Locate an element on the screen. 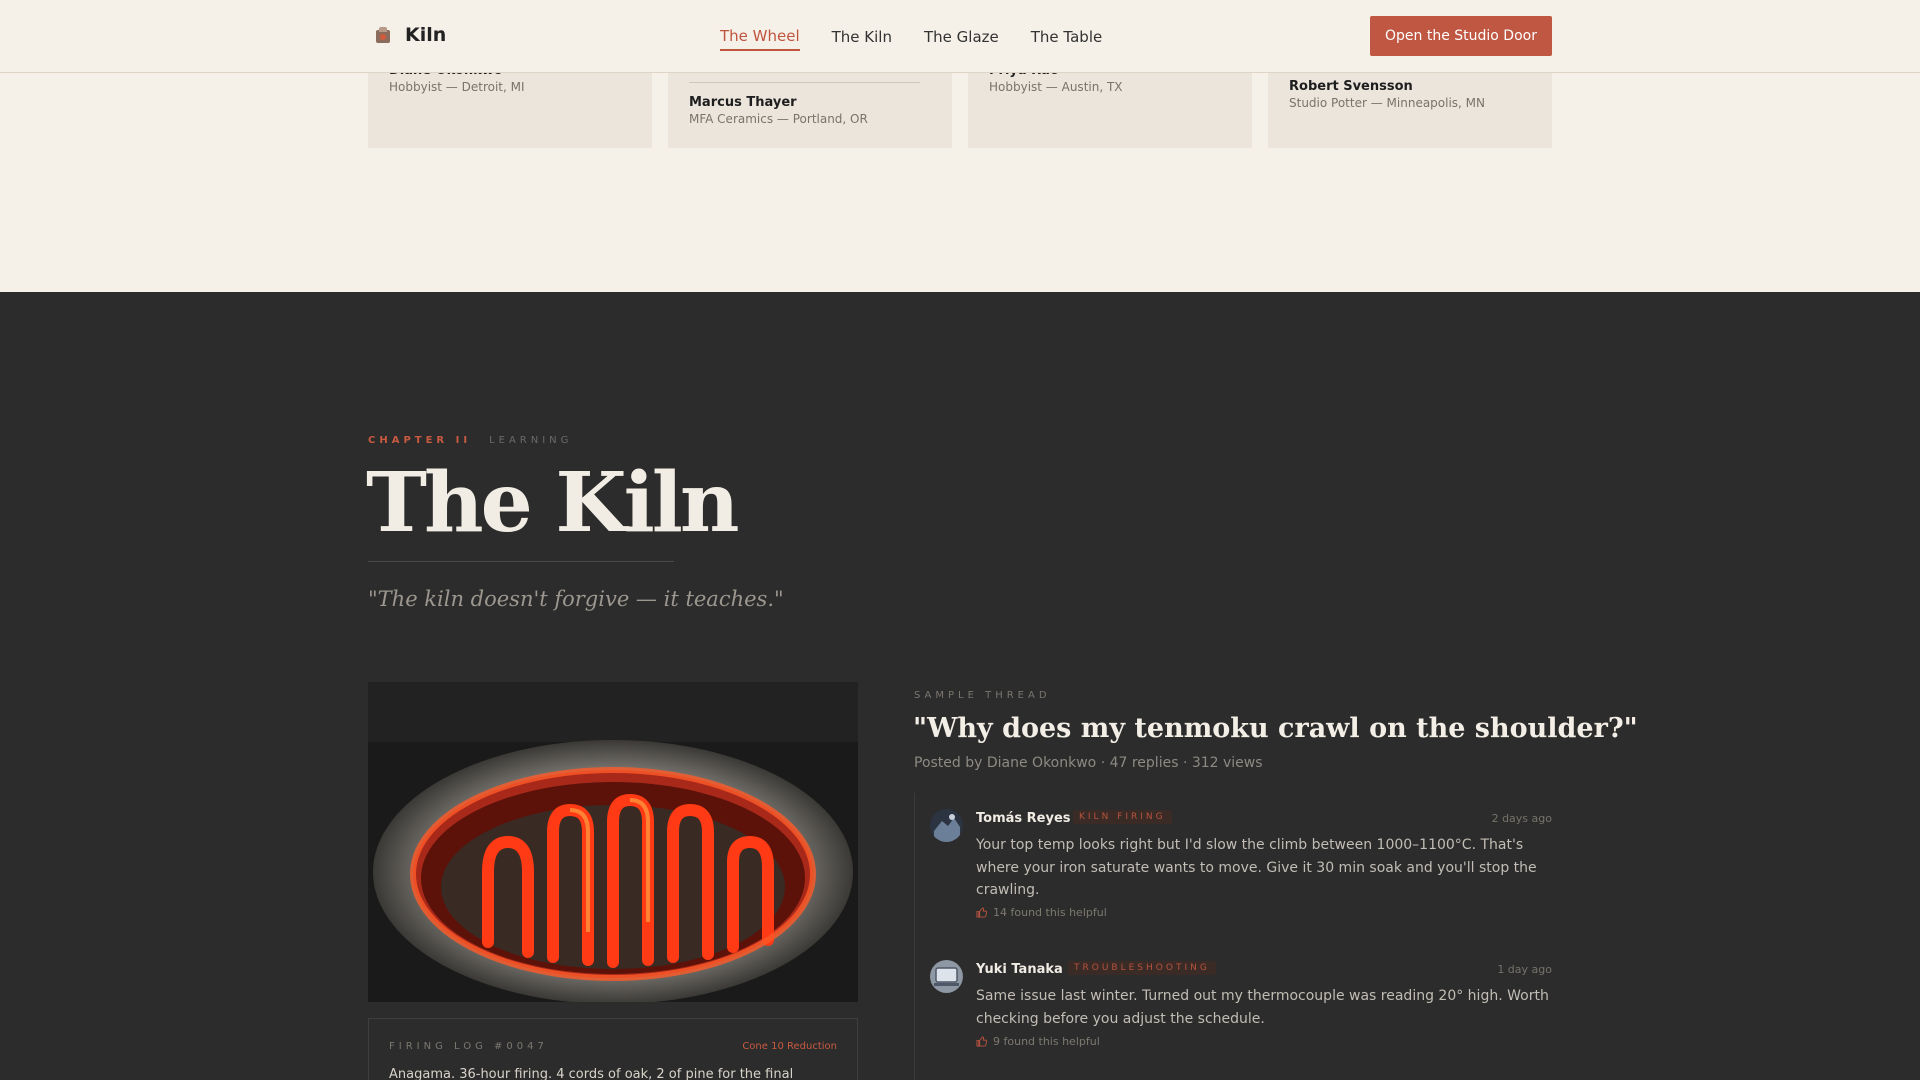  testimonial-name: Marcus Thayer is located at coordinates (743, 102).